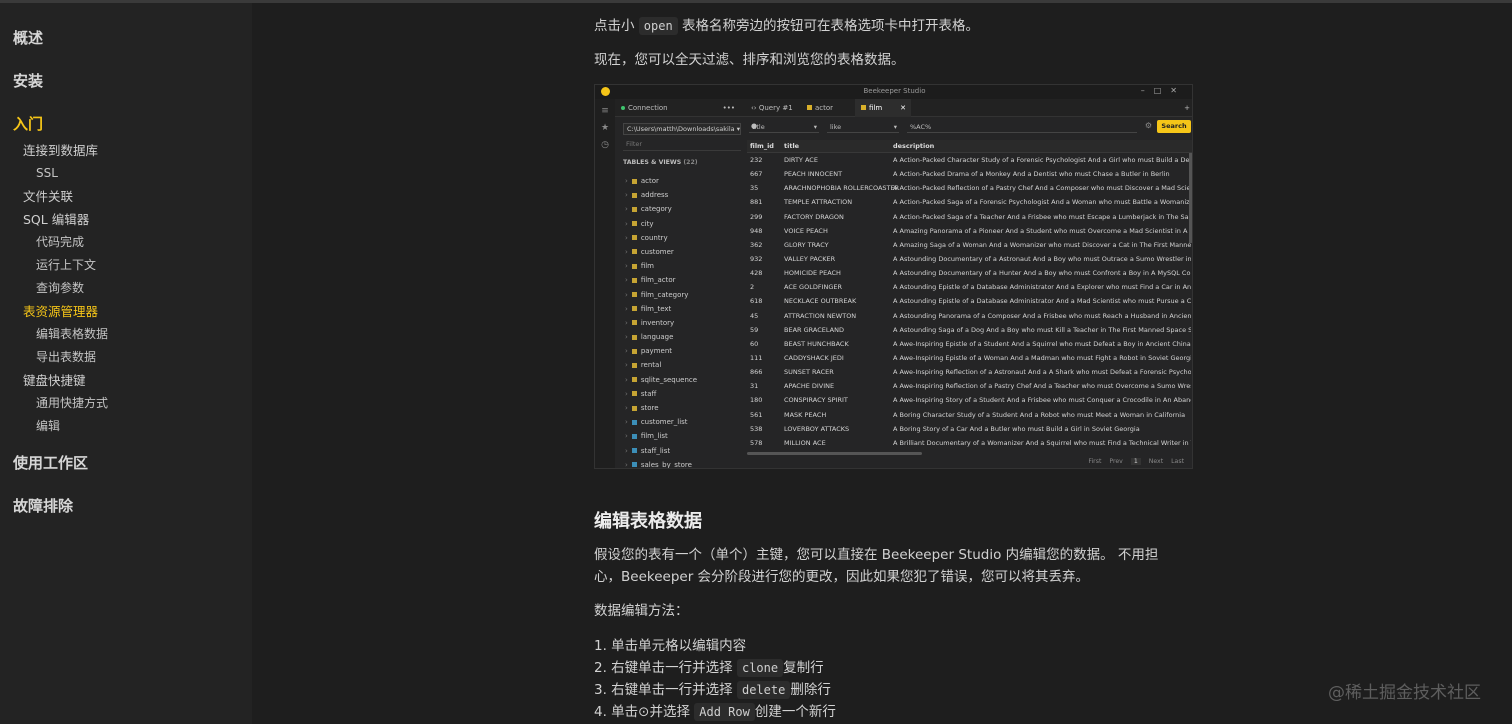 The image size is (1512, 724). I want to click on grid-cell: 232, so click(756, 160).